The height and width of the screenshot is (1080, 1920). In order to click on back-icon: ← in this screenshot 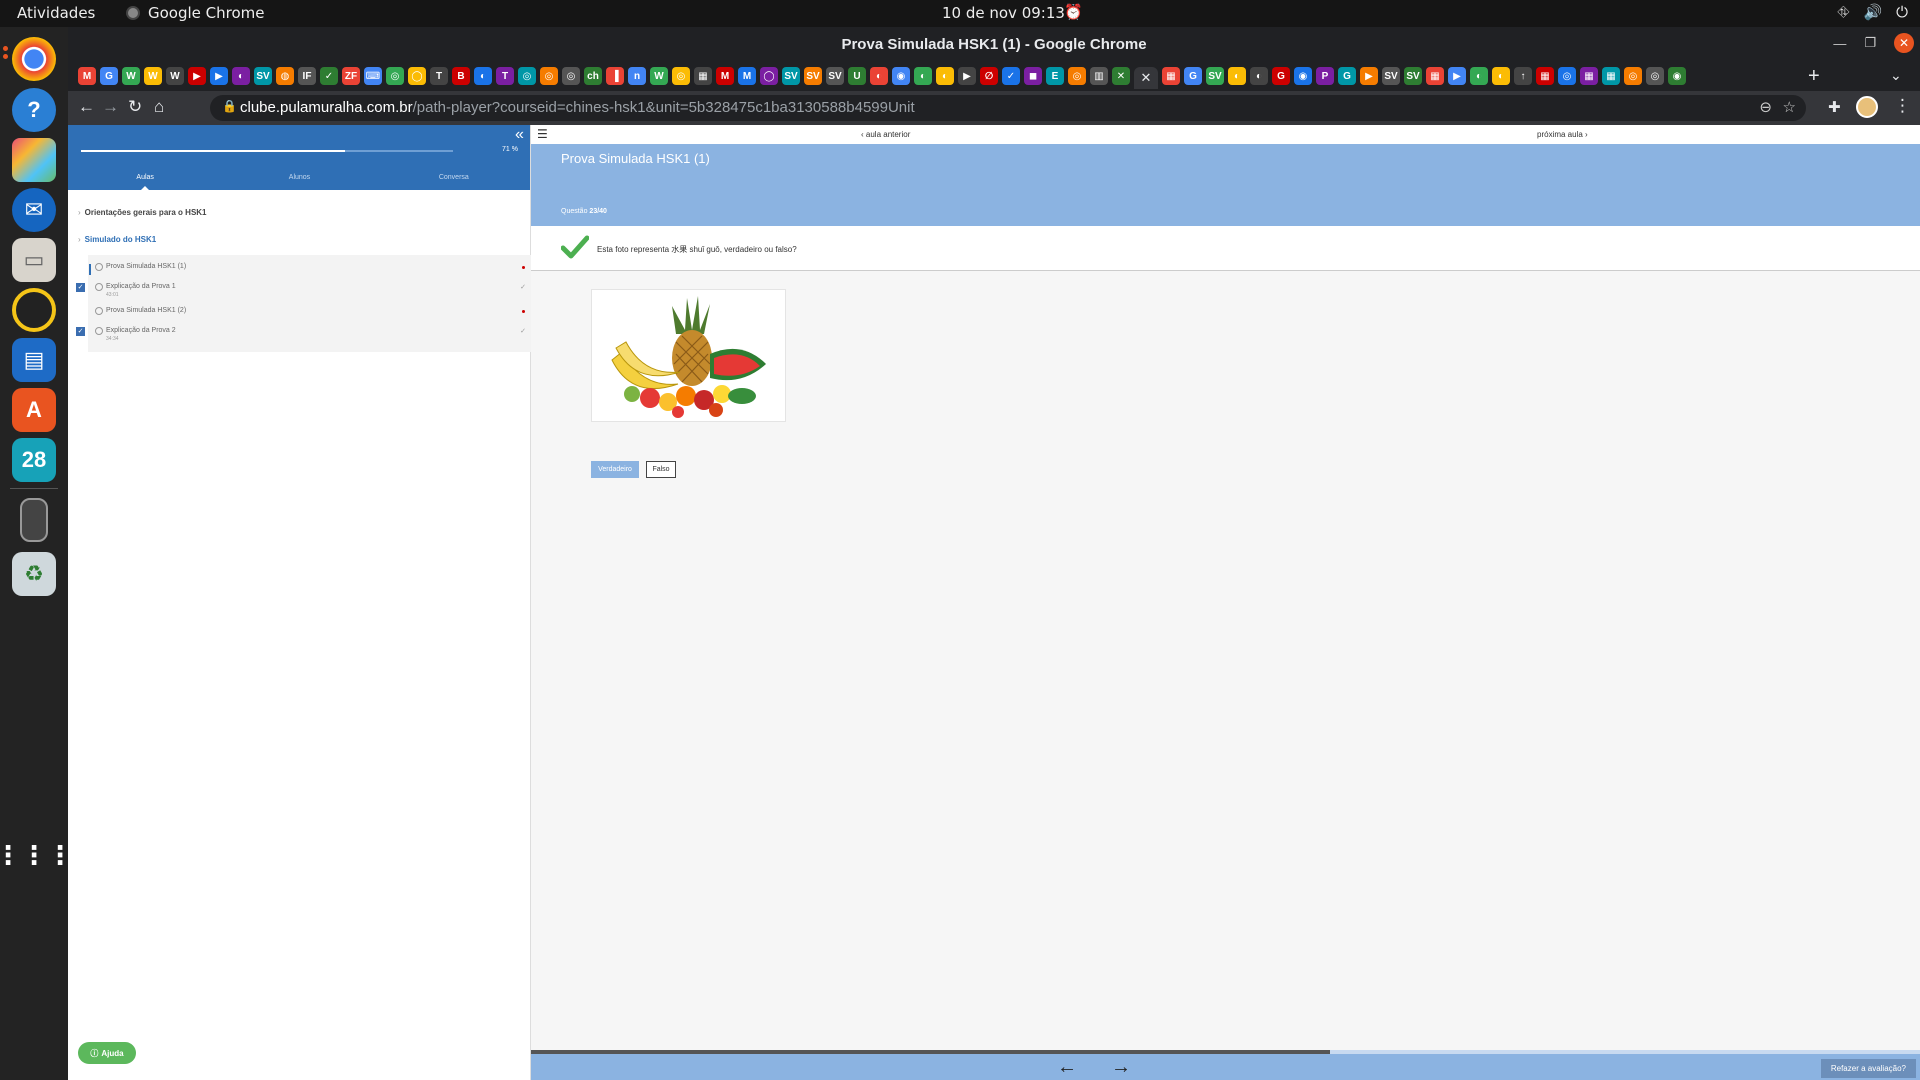, I will do `click(86, 107)`.